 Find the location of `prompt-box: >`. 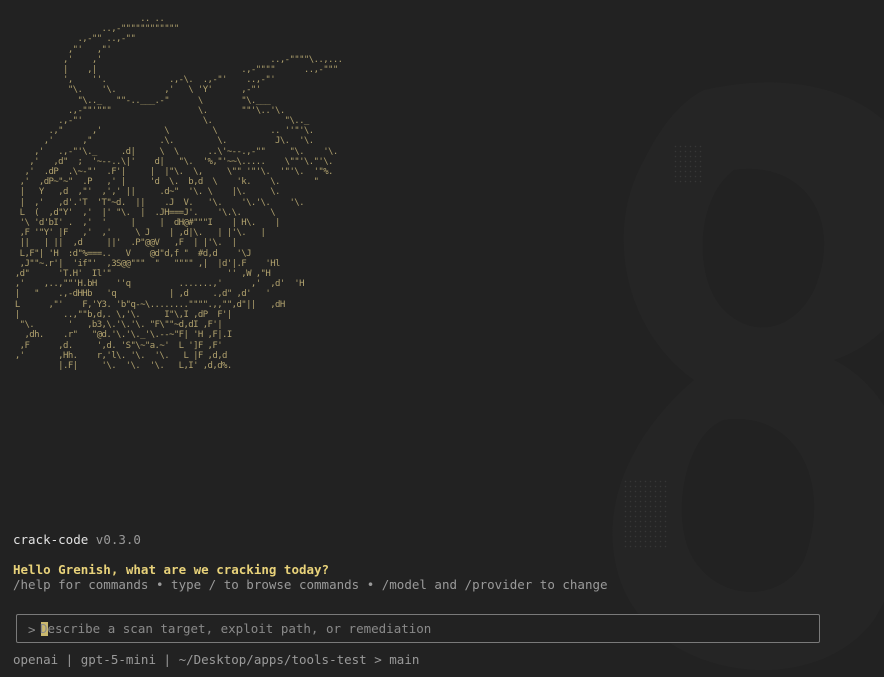

prompt-box: > is located at coordinates (418, 628).